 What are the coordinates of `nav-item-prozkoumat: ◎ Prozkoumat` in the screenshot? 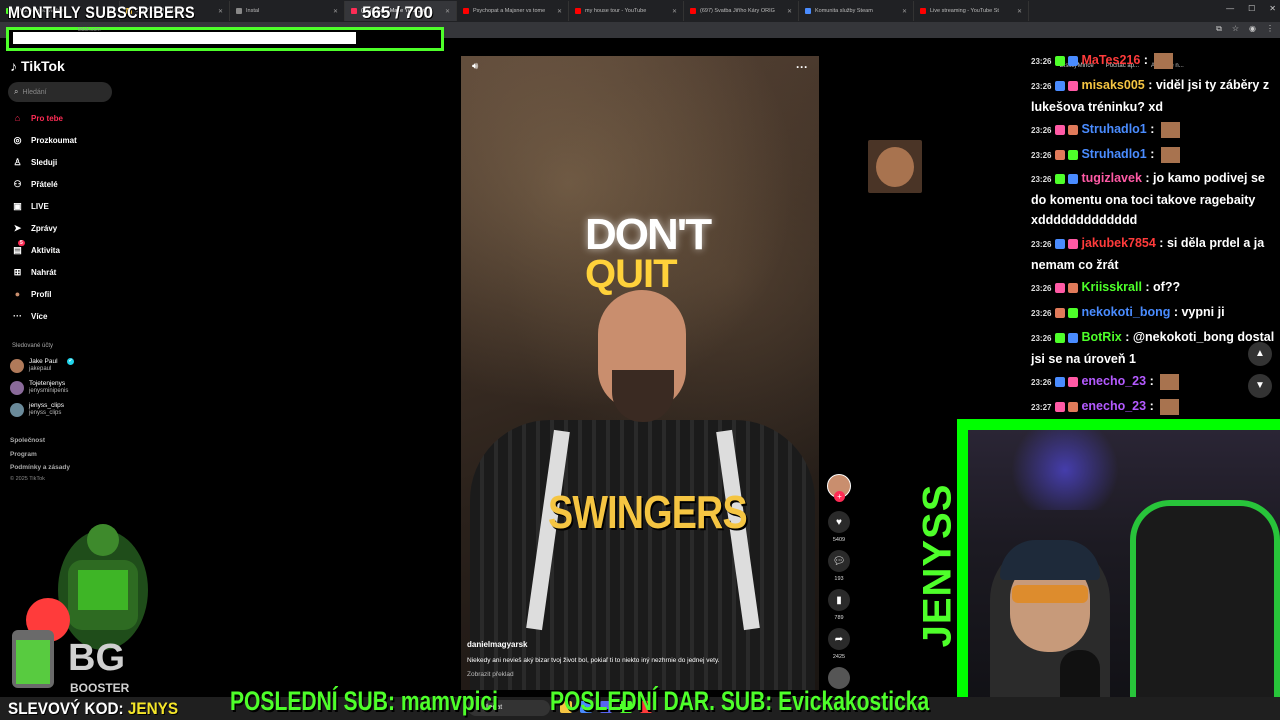 It's located at (44, 140).